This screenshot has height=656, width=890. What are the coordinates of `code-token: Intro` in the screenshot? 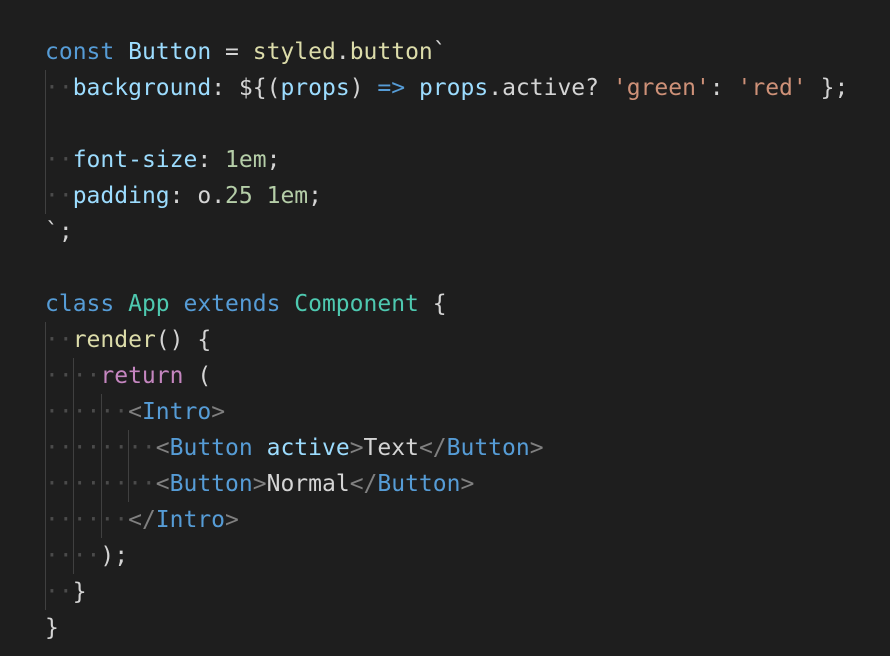 It's located at (176, 412).